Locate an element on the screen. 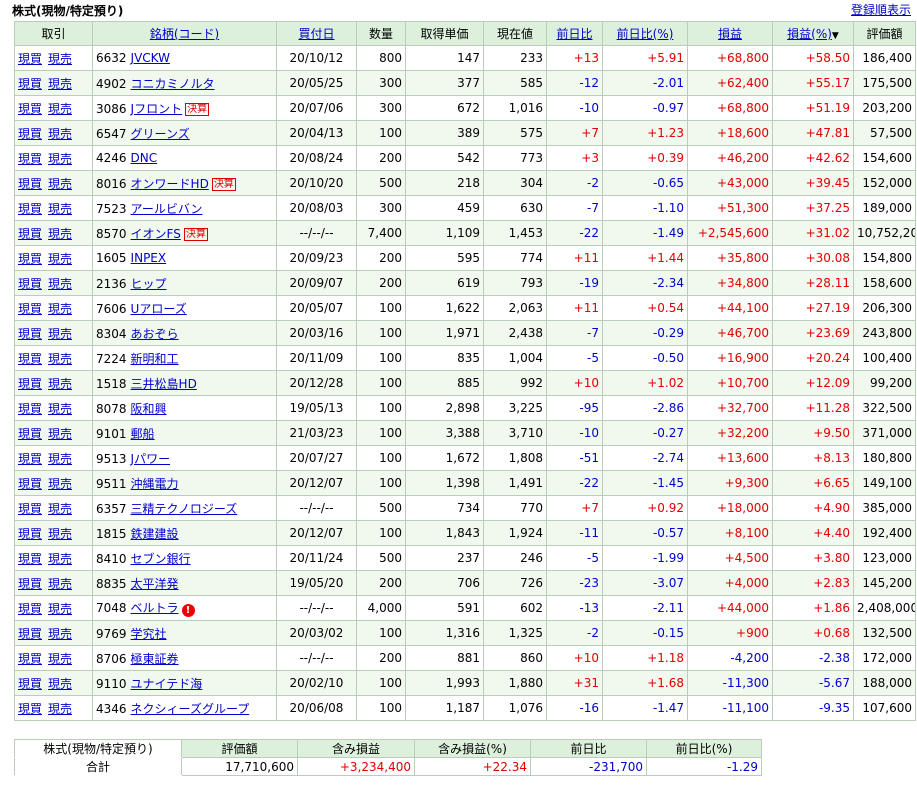  col-name: 銘柄(コード) is located at coordinates (184, 33).